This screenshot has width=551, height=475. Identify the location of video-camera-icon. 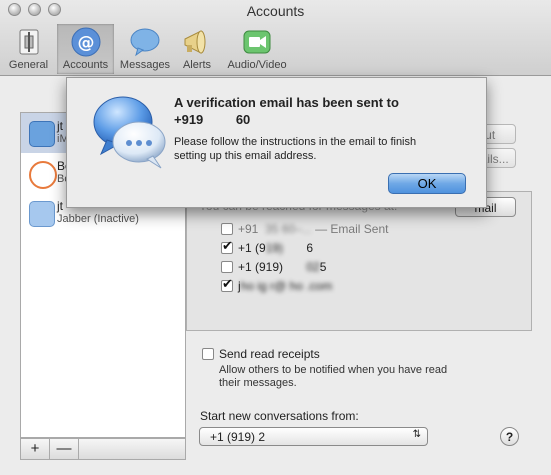
(257, 42).